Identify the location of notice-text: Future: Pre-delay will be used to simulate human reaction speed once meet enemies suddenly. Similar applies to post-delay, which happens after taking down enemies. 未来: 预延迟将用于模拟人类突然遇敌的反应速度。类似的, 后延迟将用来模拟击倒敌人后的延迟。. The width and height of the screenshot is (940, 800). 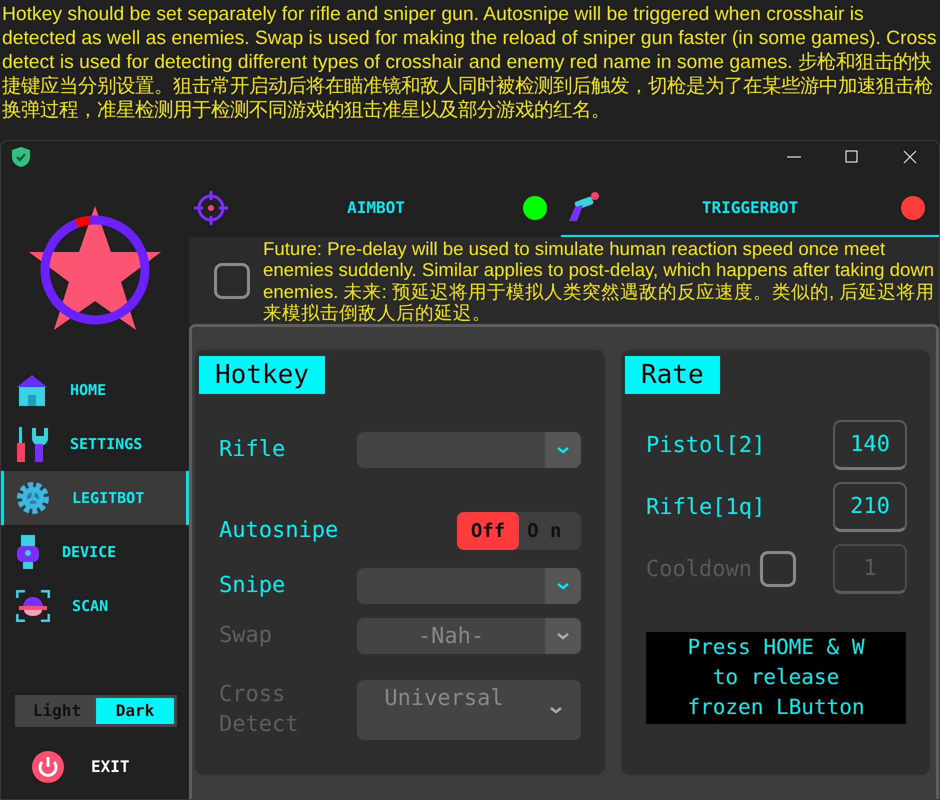
(599, 281).